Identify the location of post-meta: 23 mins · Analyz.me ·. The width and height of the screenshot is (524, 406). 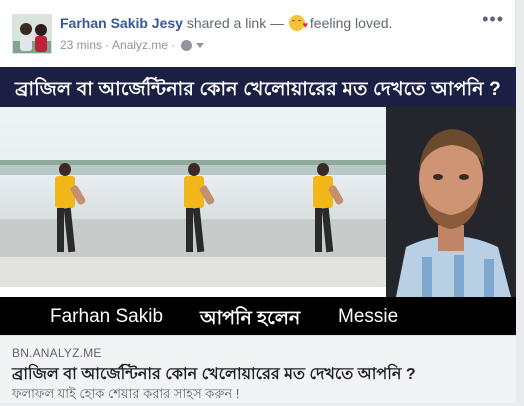
(132, 45).